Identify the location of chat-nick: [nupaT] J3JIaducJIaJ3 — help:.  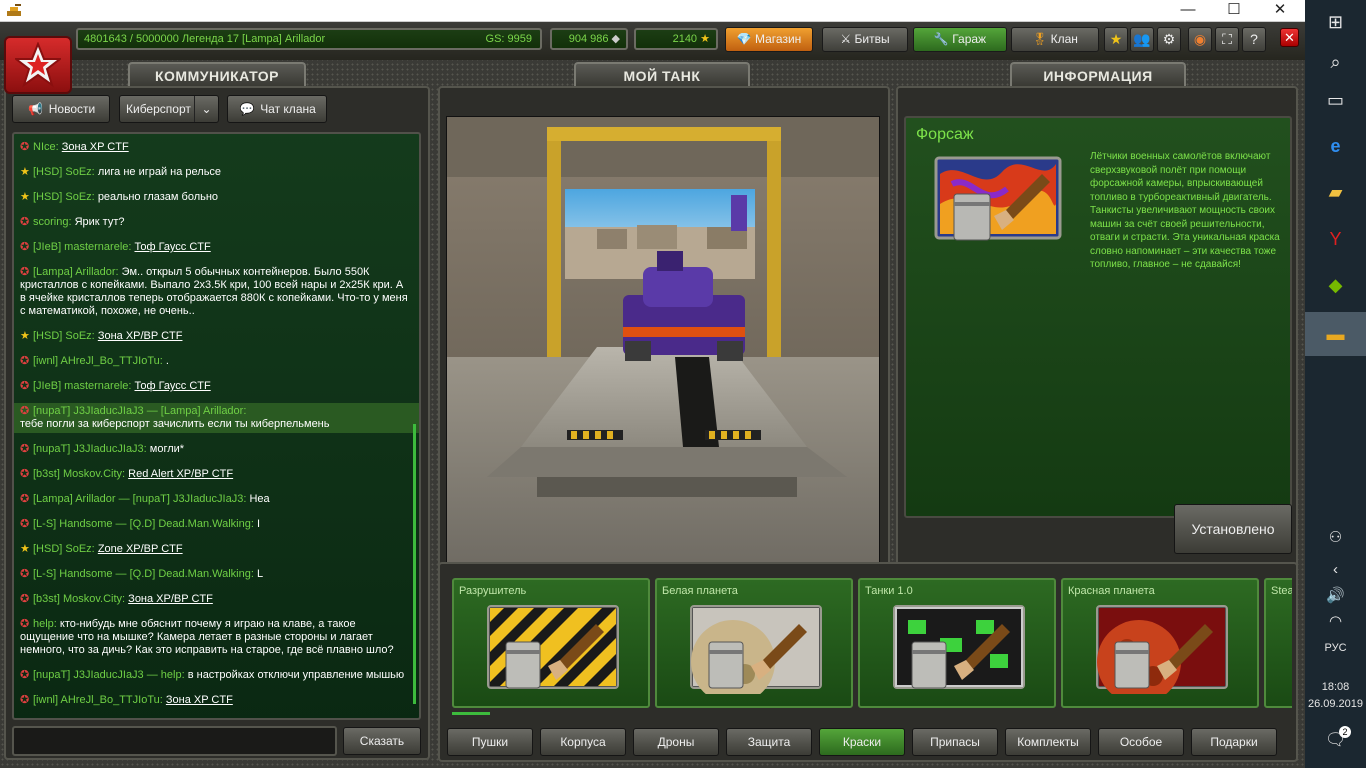
(109, 675).